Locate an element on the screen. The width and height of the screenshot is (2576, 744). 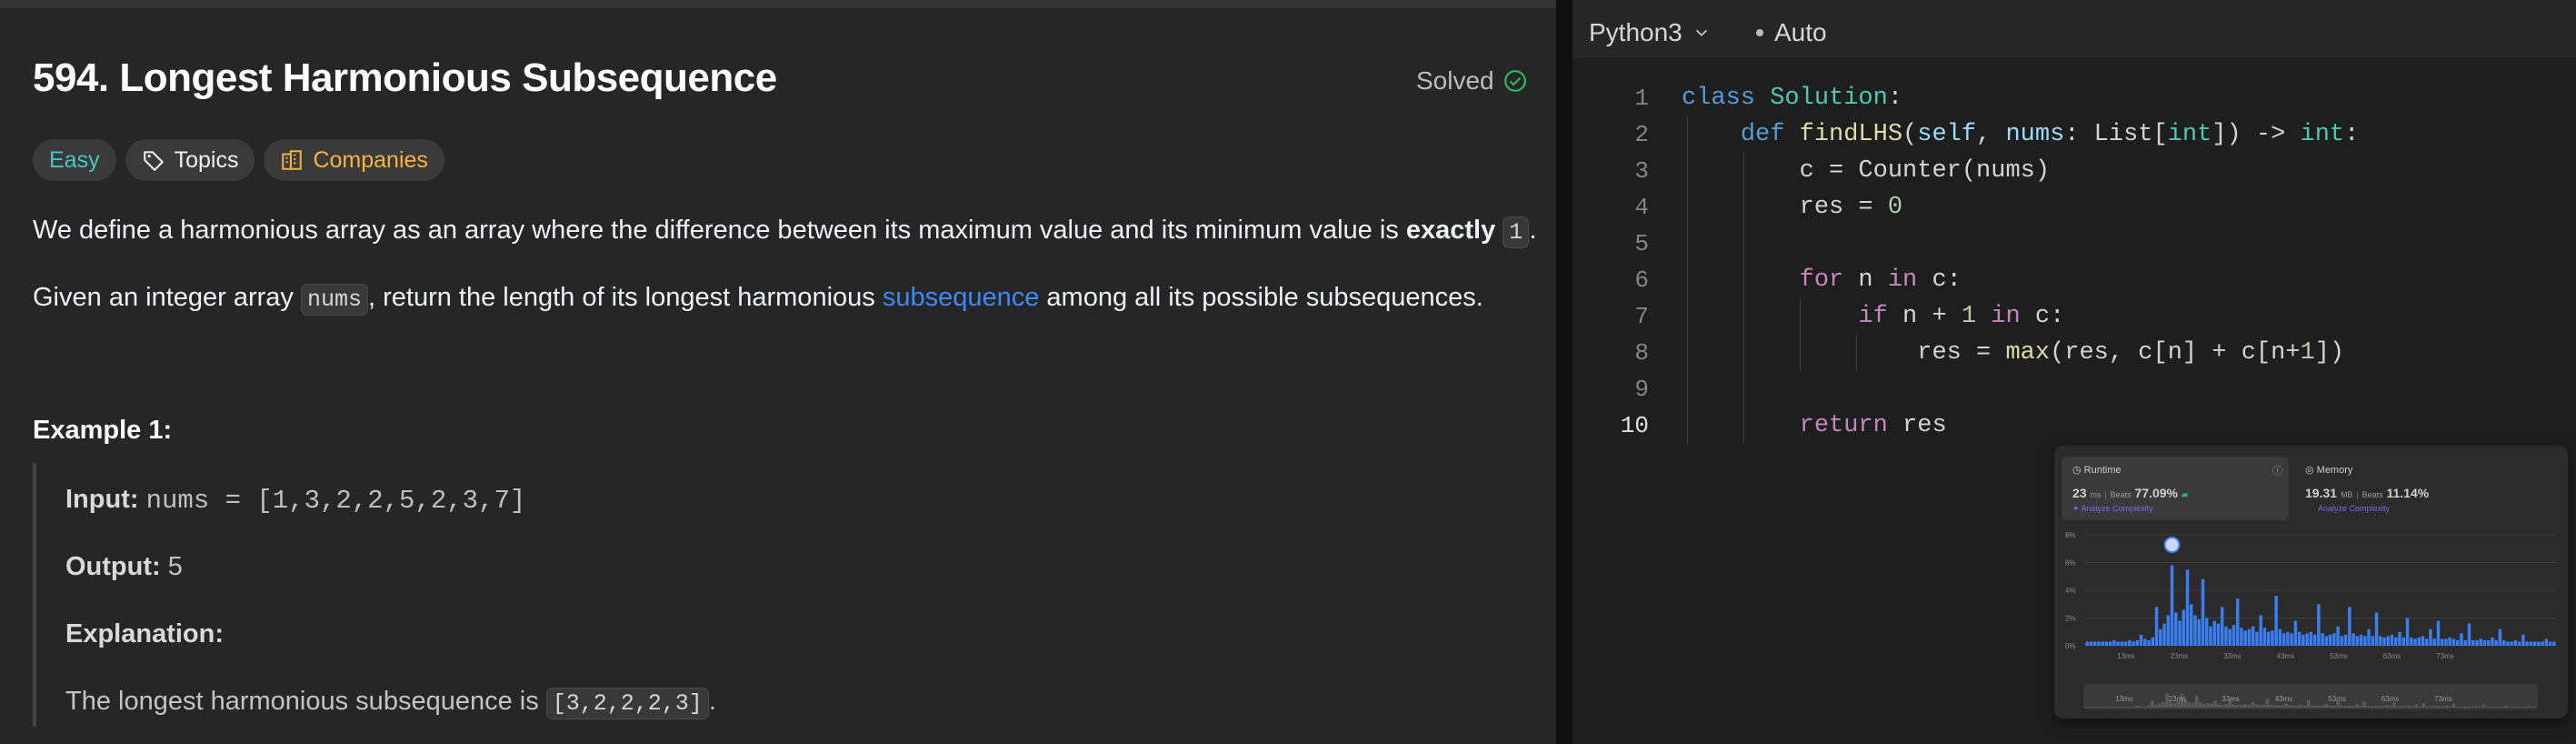
topics-tag: Topics is located at coordinates (190, 160).